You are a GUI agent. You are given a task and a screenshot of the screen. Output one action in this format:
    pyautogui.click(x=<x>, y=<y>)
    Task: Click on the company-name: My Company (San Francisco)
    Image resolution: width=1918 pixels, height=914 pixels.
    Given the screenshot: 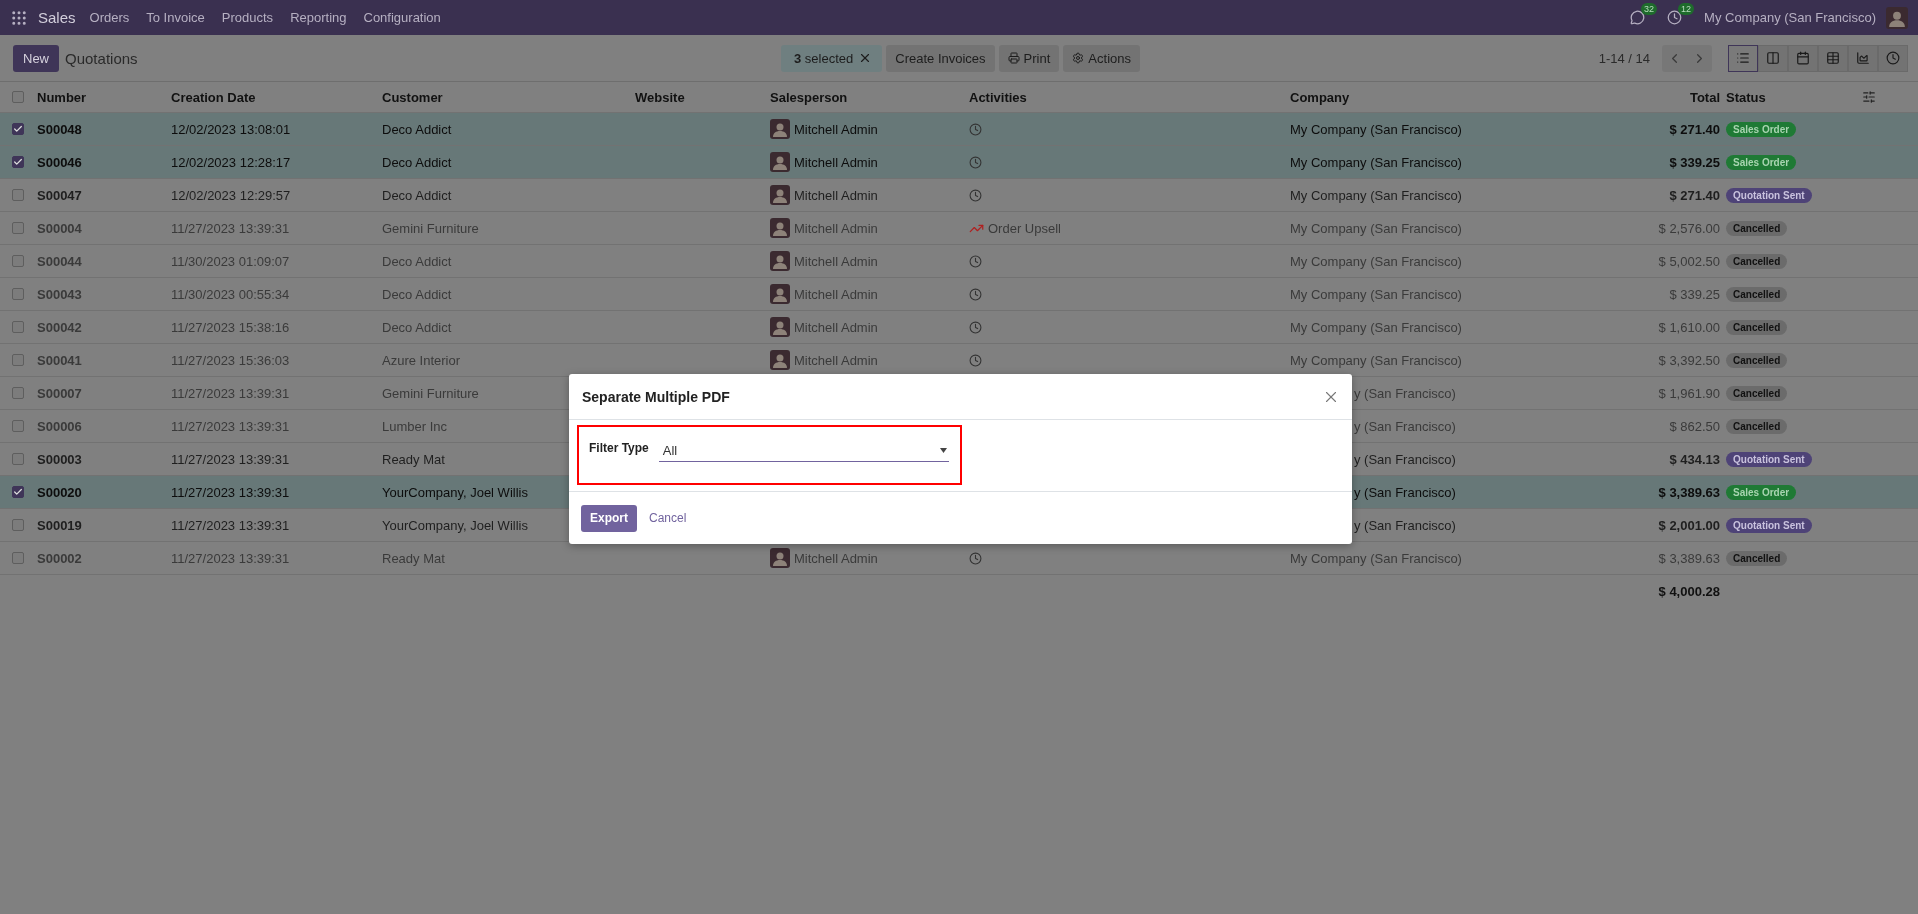 What is the action you would take?
    pyautogui.click(x=1376, y=360)
    